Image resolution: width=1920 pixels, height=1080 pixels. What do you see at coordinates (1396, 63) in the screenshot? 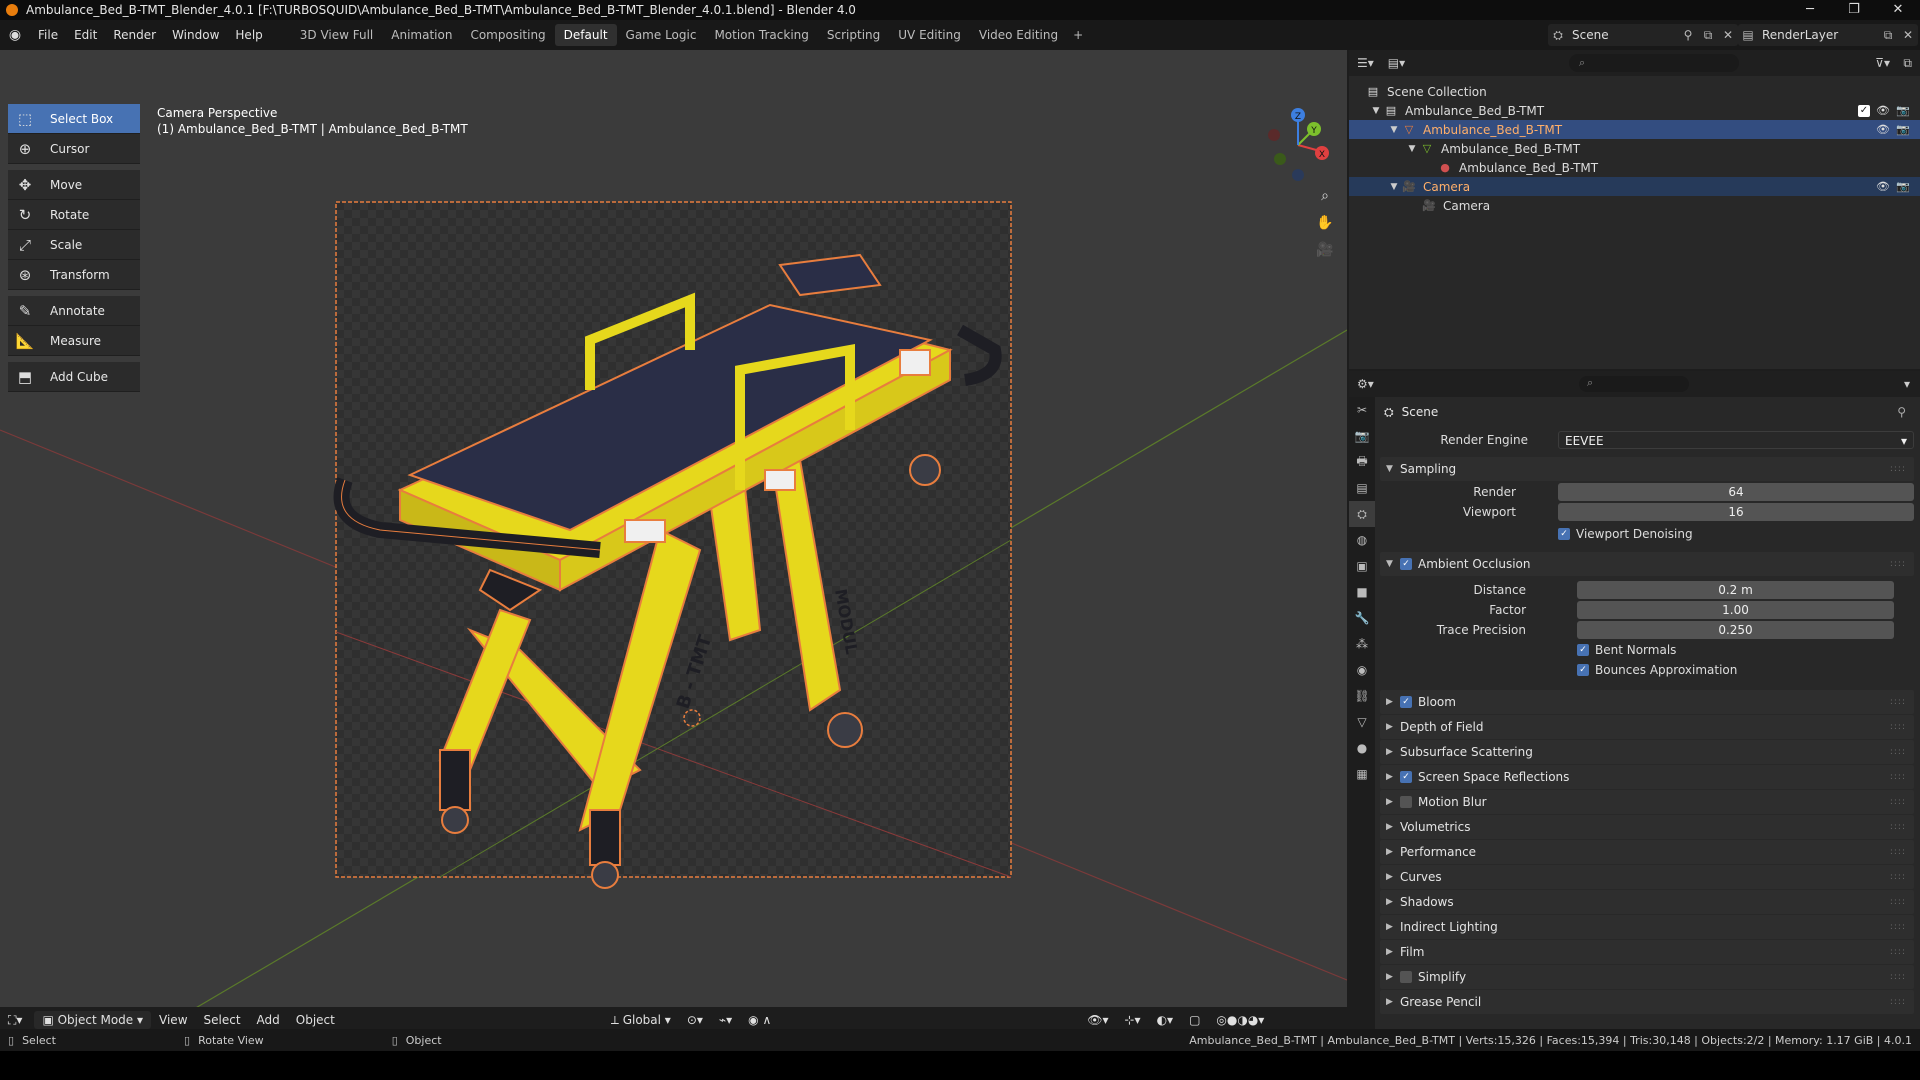
I see `display-mode-icon: ▤▾` at bounding box center [1396, 63].